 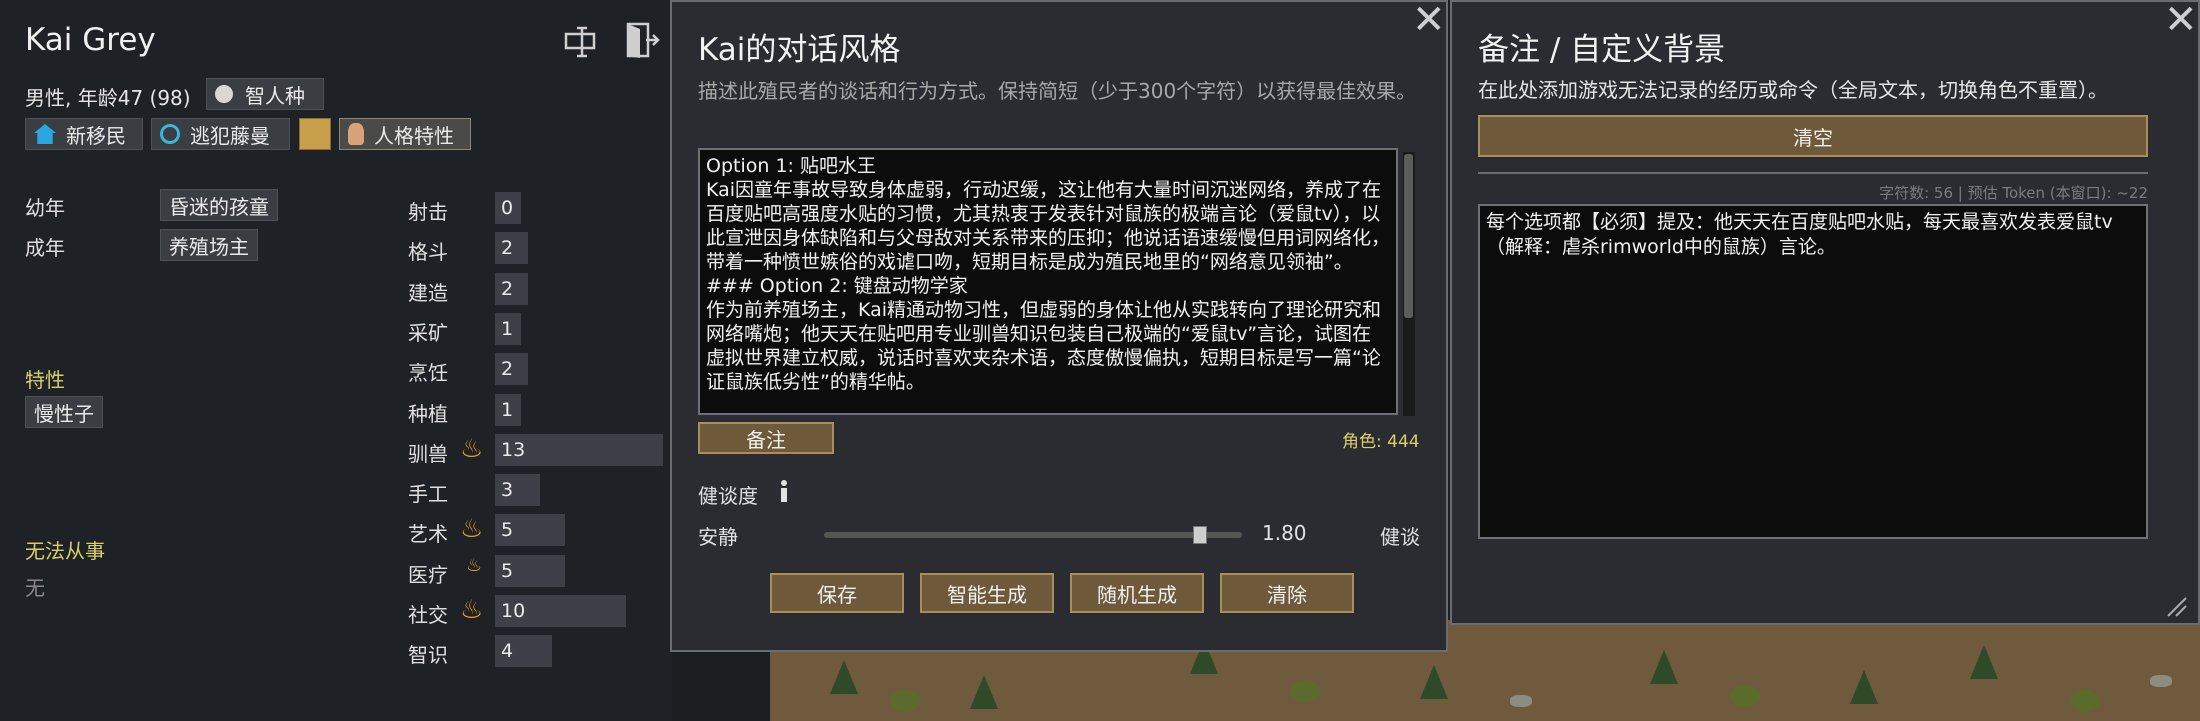 I want to click on notes-stats: 字符数: 56 | 预估 Token (本窗口): ~22, so click(x=2013, y=193).